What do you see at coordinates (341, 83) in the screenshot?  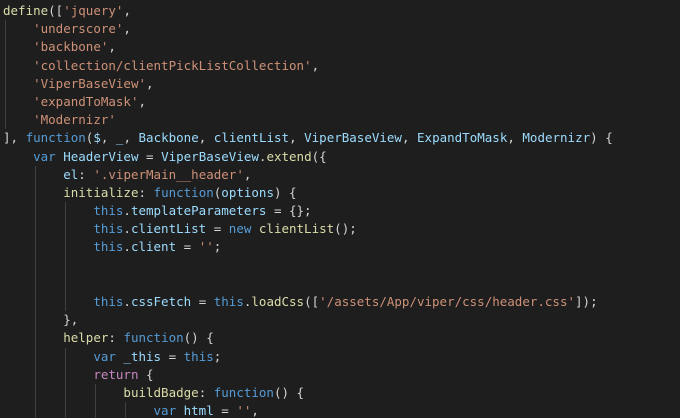 I see `code-line: 'ViperBaseView',` at bounding box center [341, 83].